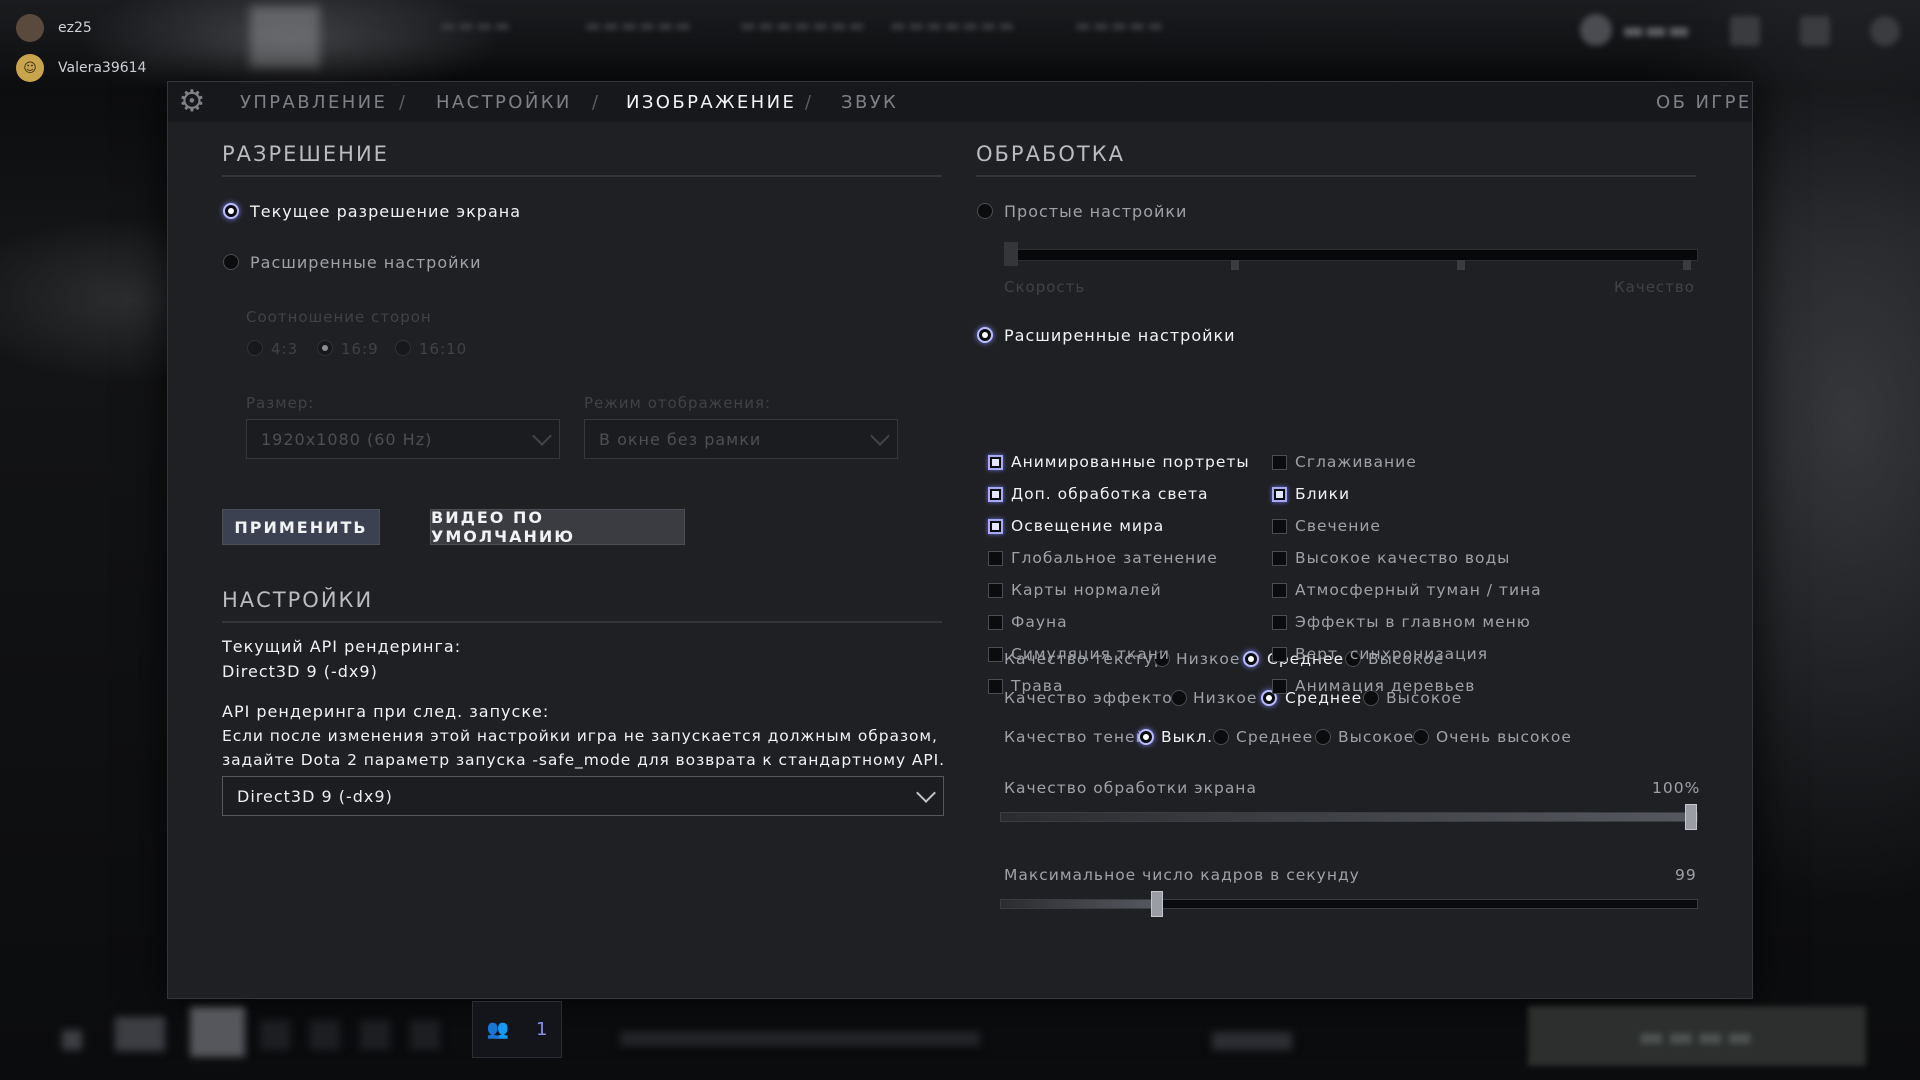 This screenshot has width=1920, height=1080. Describe the element at coordinates (1182, 875) in the screenshot. I see `max-fps-label: Максимальное число кадров в секунду` at that location.